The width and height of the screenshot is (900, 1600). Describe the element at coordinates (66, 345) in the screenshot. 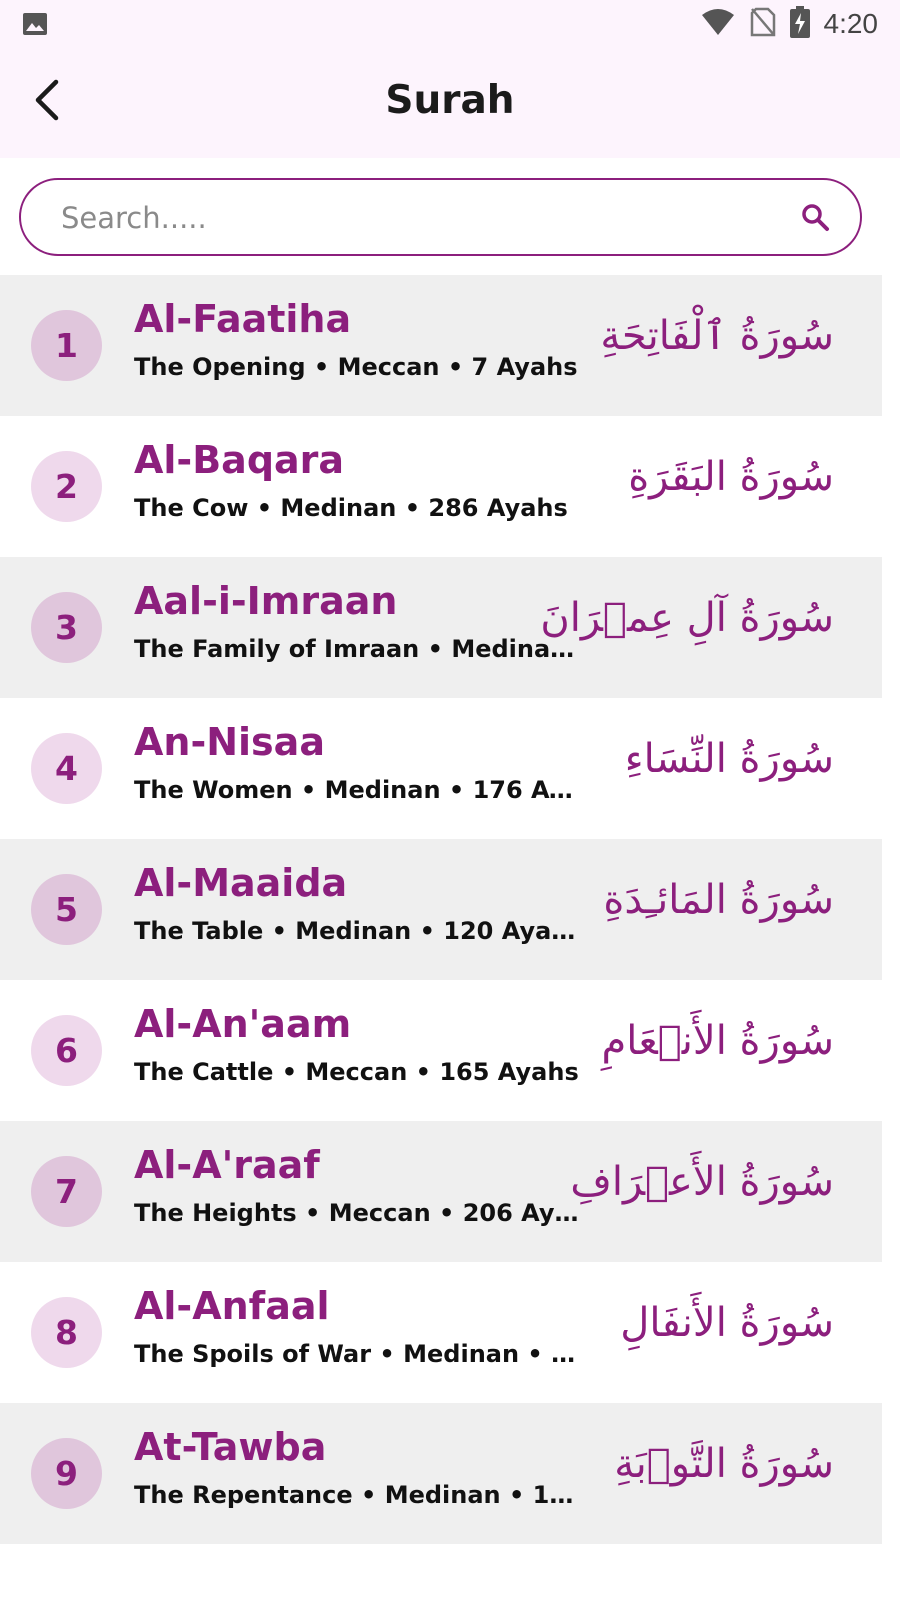

I see `surah-number: 1` at that location.